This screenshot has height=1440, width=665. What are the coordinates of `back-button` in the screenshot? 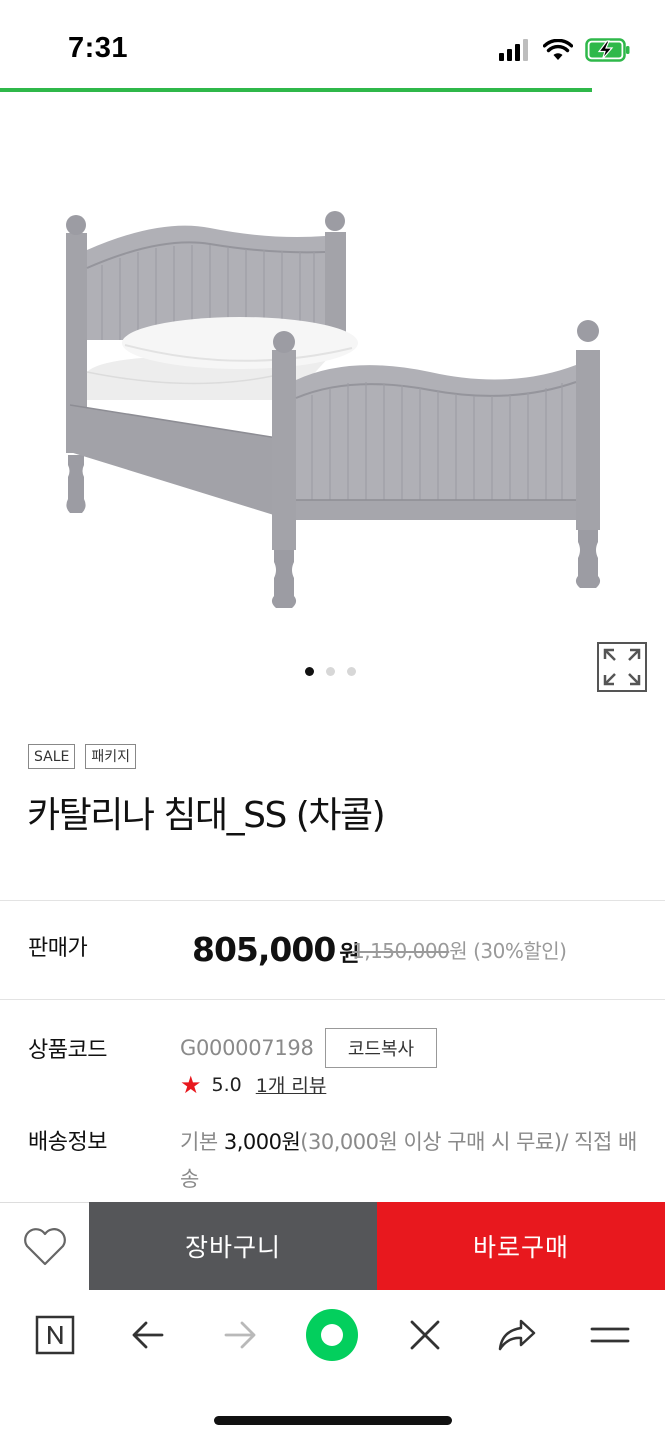 It's located at (148, 1335).